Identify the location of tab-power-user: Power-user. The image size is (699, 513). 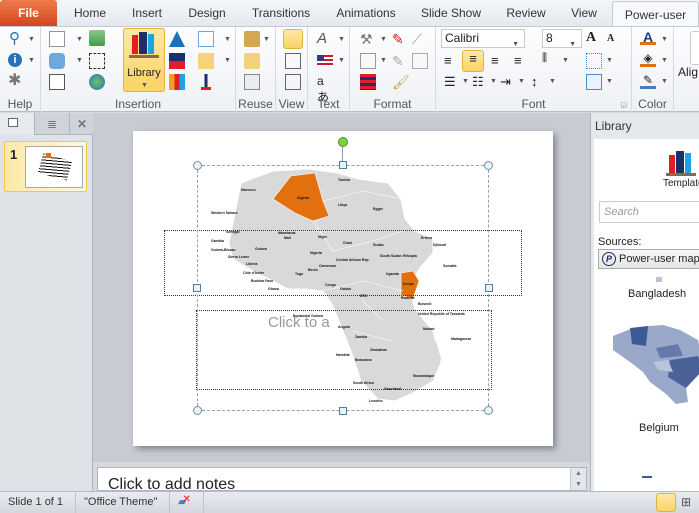
(655, 14).